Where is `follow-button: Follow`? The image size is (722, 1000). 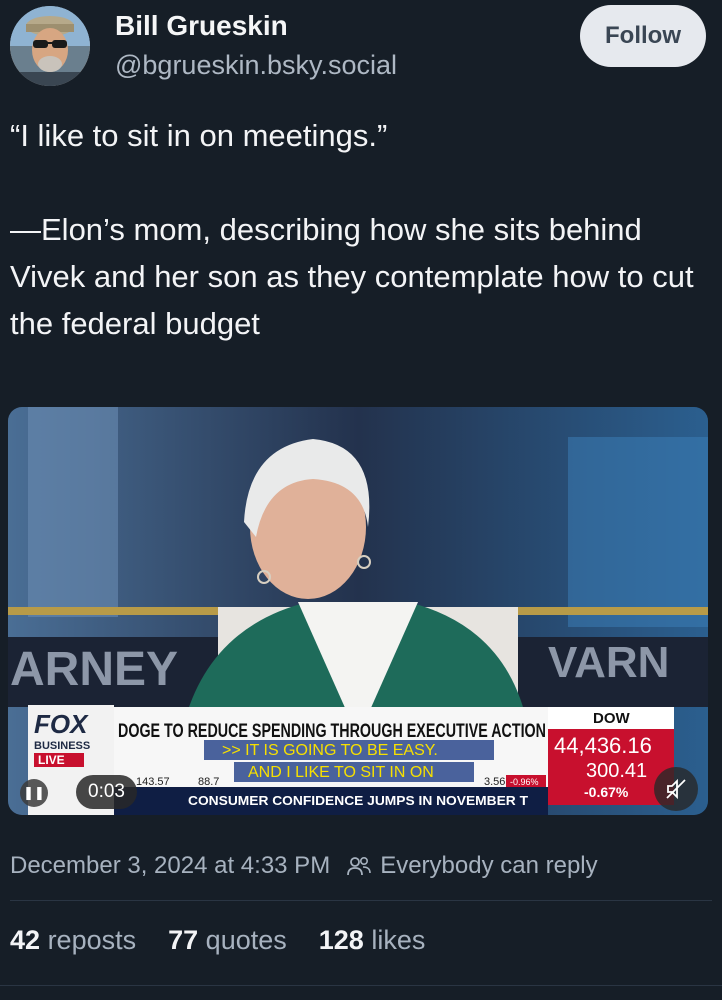
follow-button: Follow is located at coordinates (643, 36).